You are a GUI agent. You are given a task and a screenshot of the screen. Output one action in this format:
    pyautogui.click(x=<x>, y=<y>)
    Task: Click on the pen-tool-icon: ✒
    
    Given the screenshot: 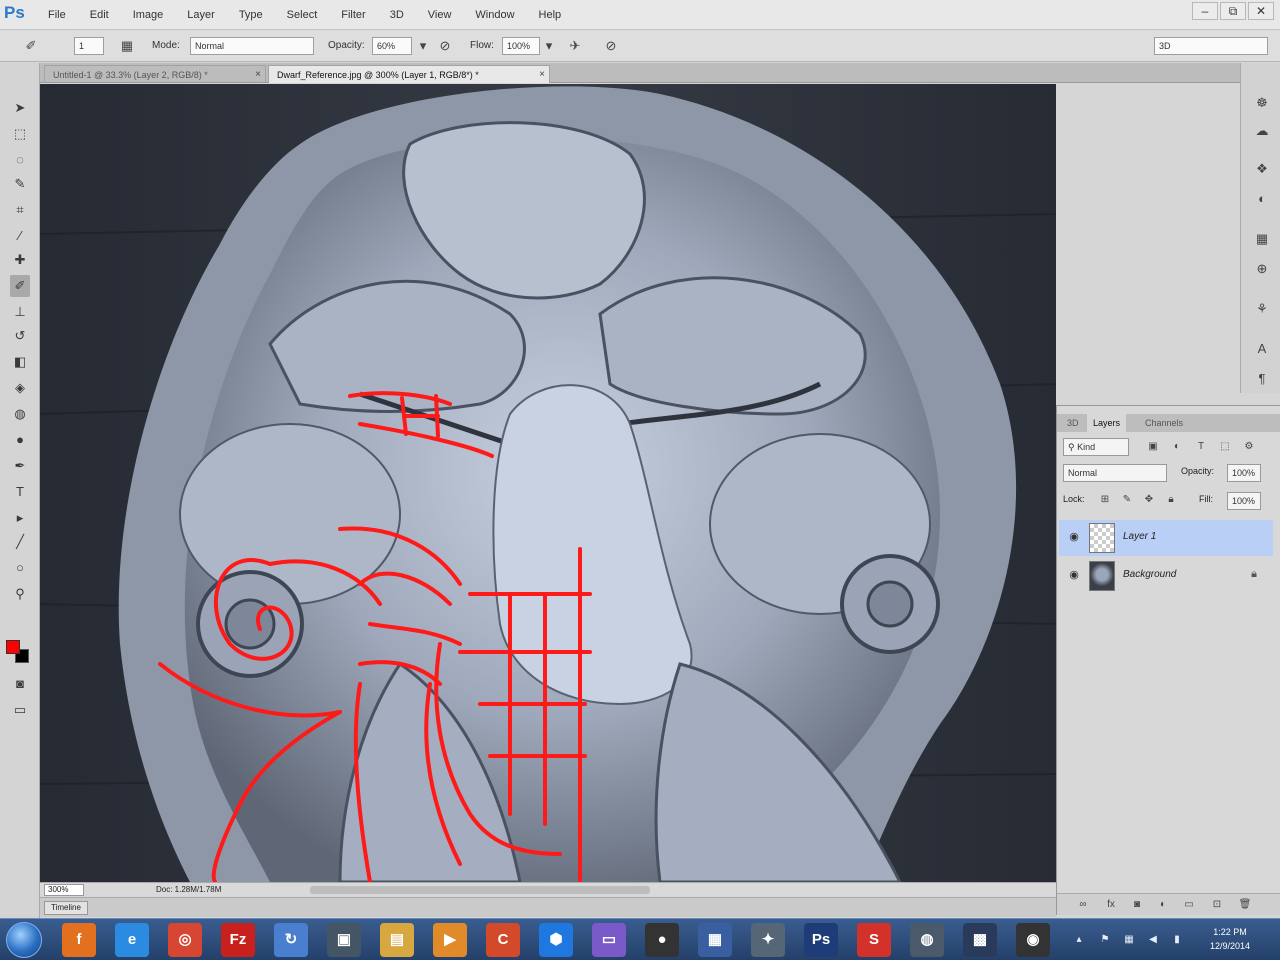 What is the action you would take?
    pyautogui.click(x=20, y=466)
    